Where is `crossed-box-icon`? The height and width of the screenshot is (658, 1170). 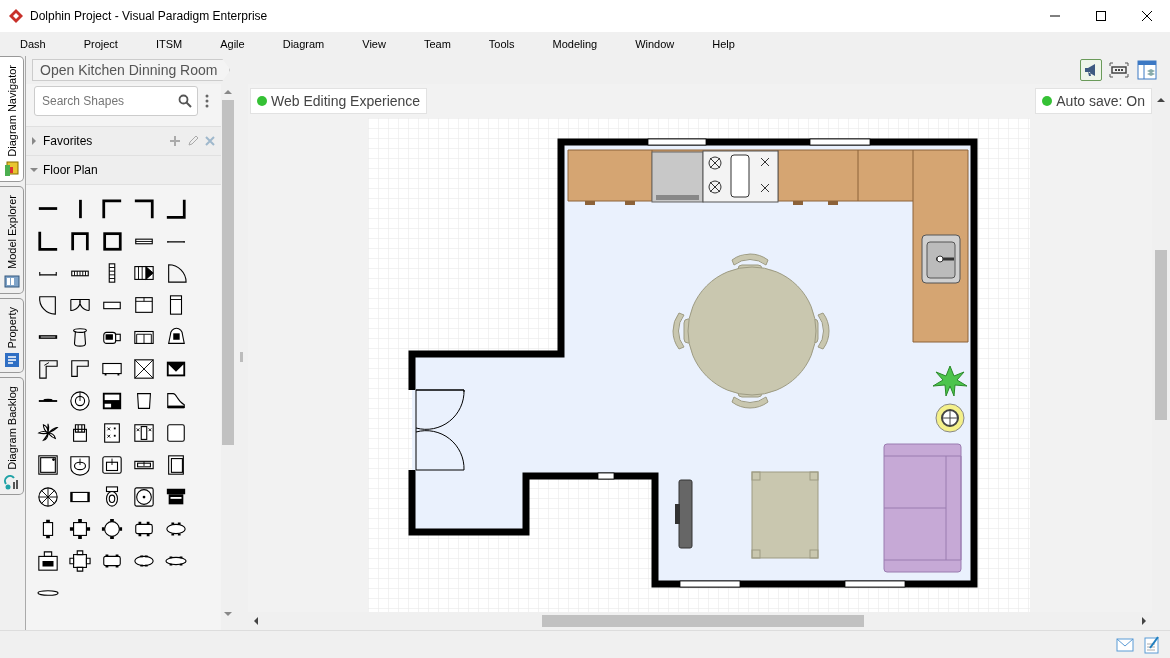
crossed-box-icon is located at coordinates (144, 369).